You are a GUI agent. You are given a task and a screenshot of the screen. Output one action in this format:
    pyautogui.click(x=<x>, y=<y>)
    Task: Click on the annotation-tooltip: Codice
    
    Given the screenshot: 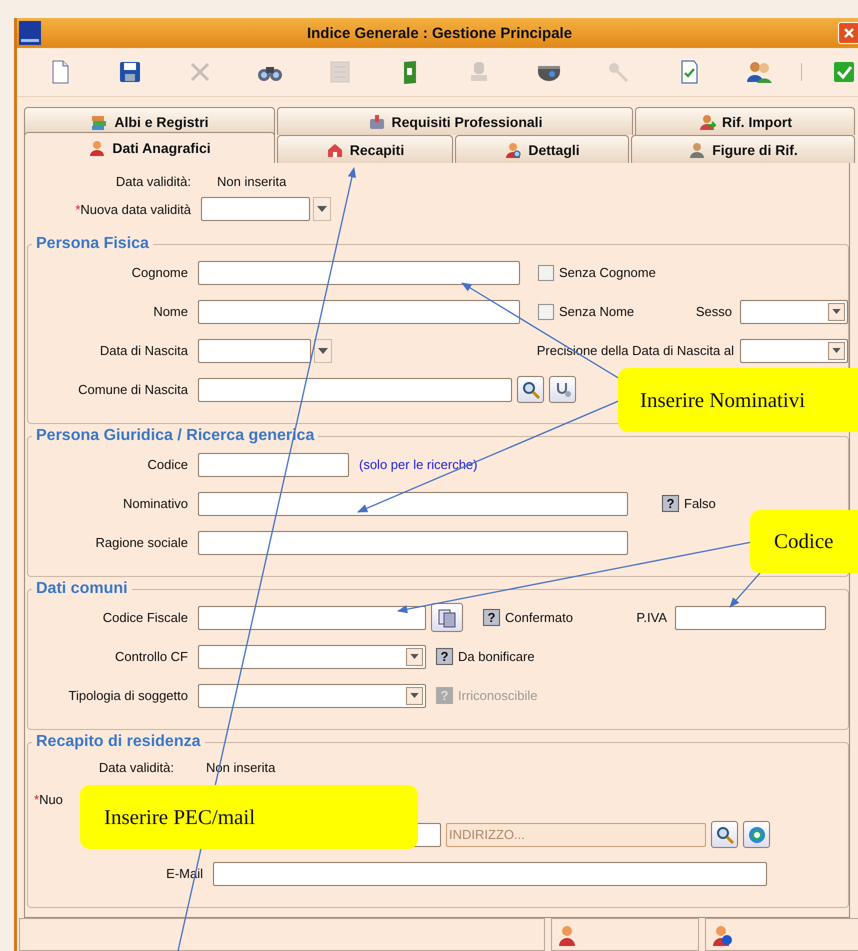 What is the action you would take?
    pyautogui.click(x=804, y=541)
    